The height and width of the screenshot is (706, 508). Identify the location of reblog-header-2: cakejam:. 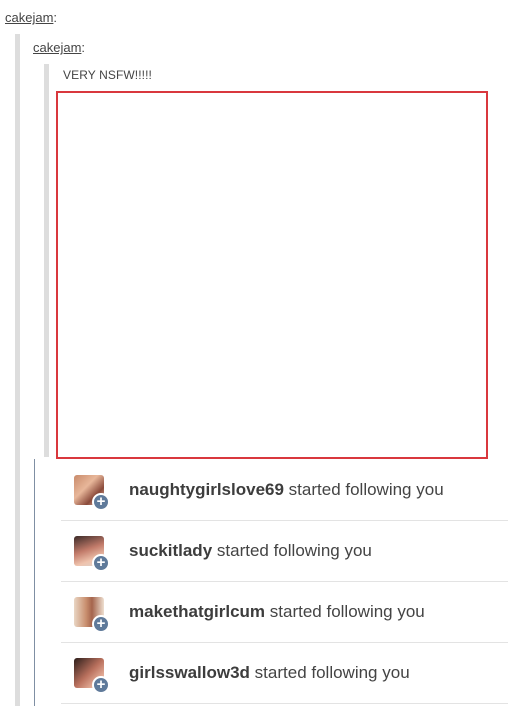
(59, 47).